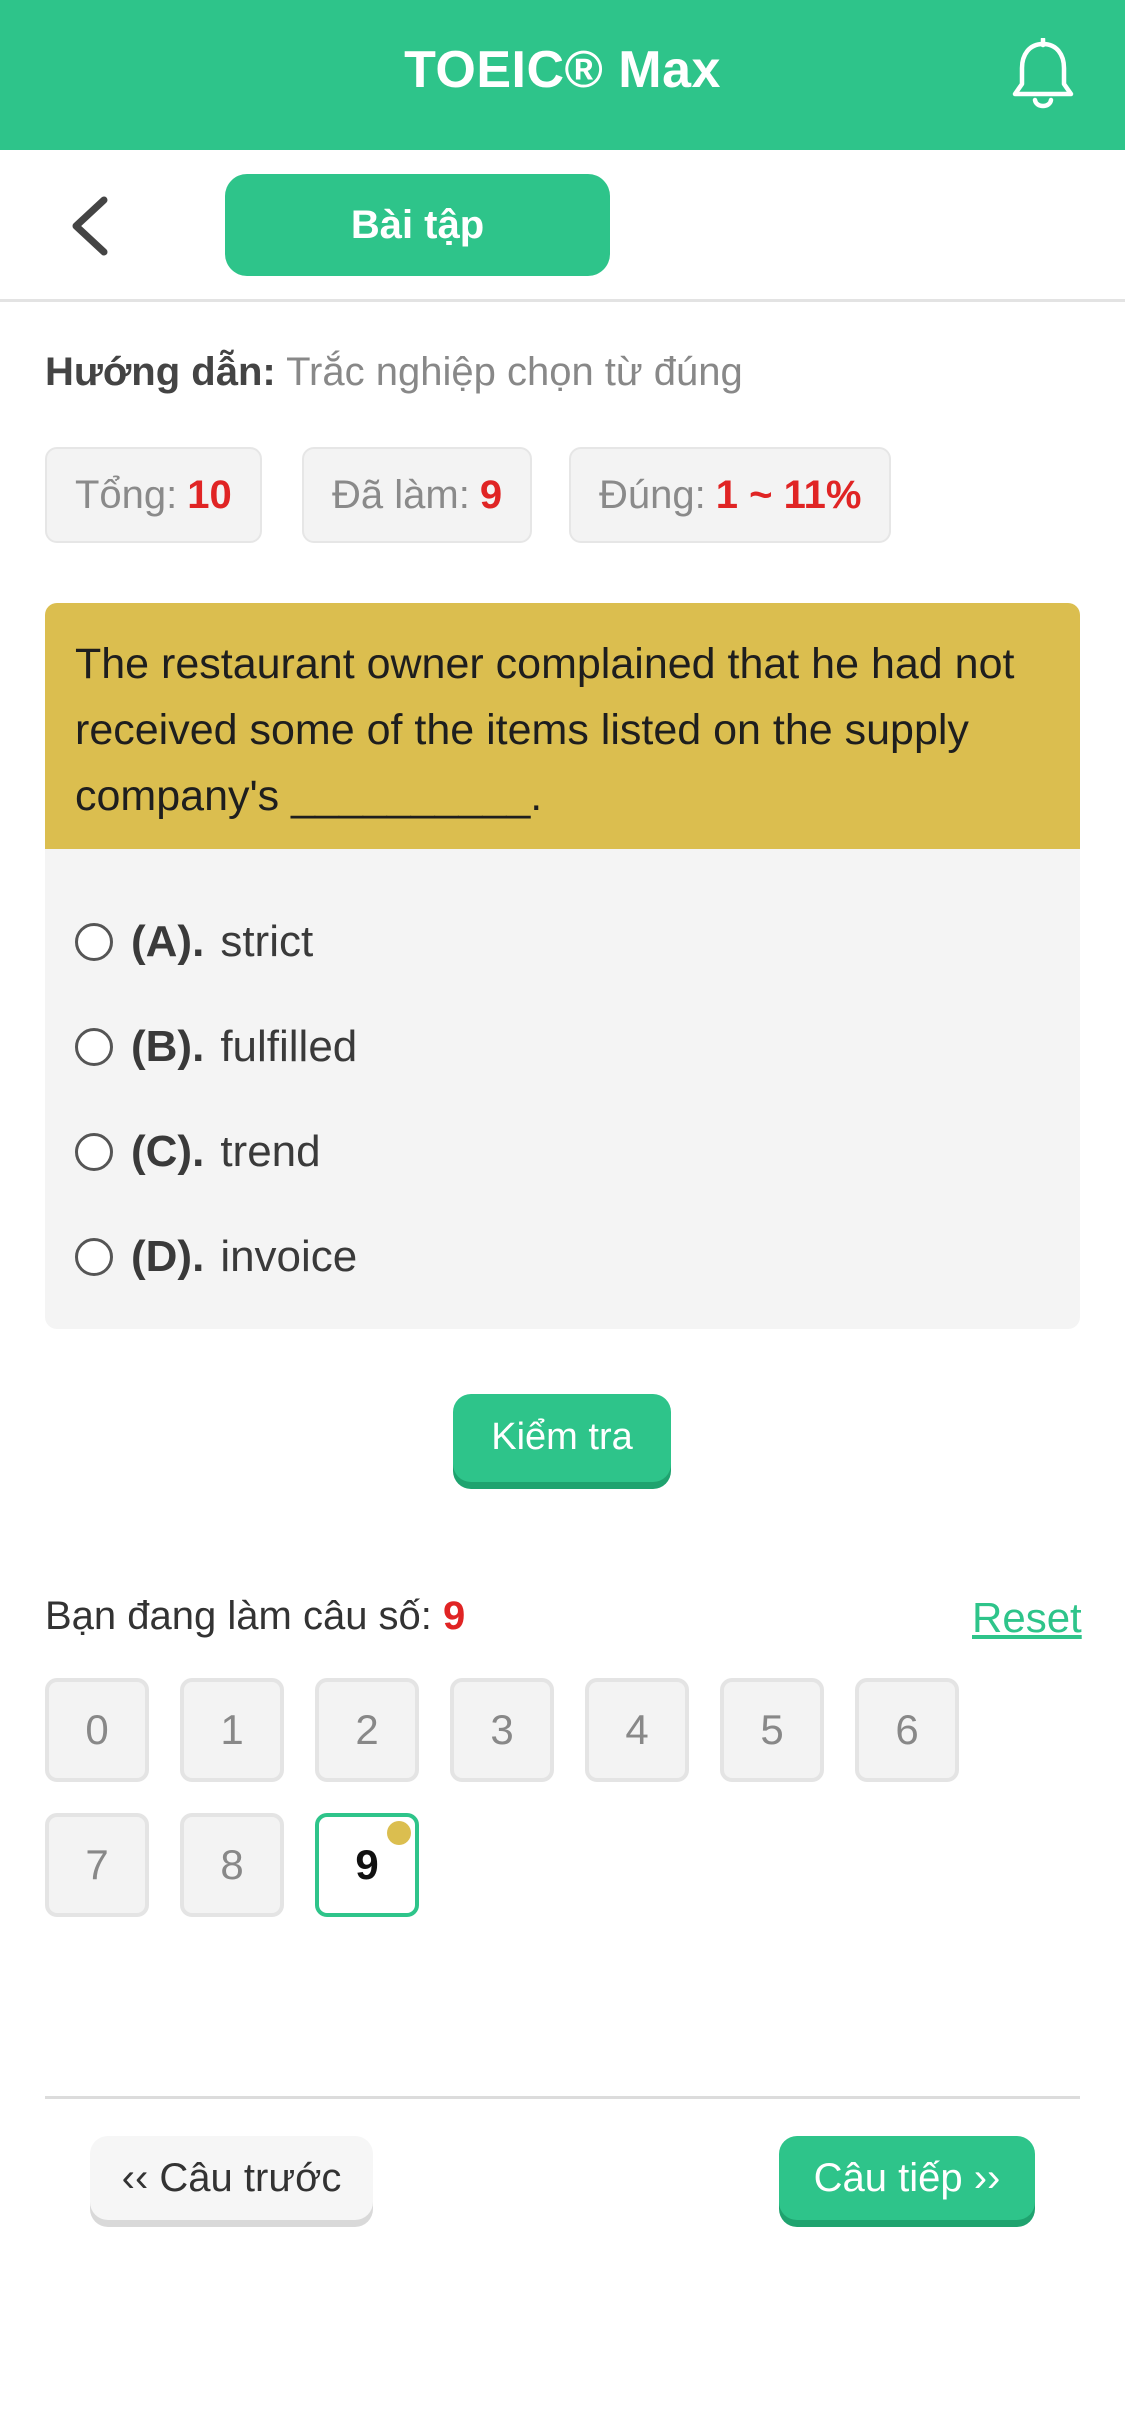 This screenshot has width=1125, height=2436. I want to click on question-number-button: 0, so click(97, 1730).